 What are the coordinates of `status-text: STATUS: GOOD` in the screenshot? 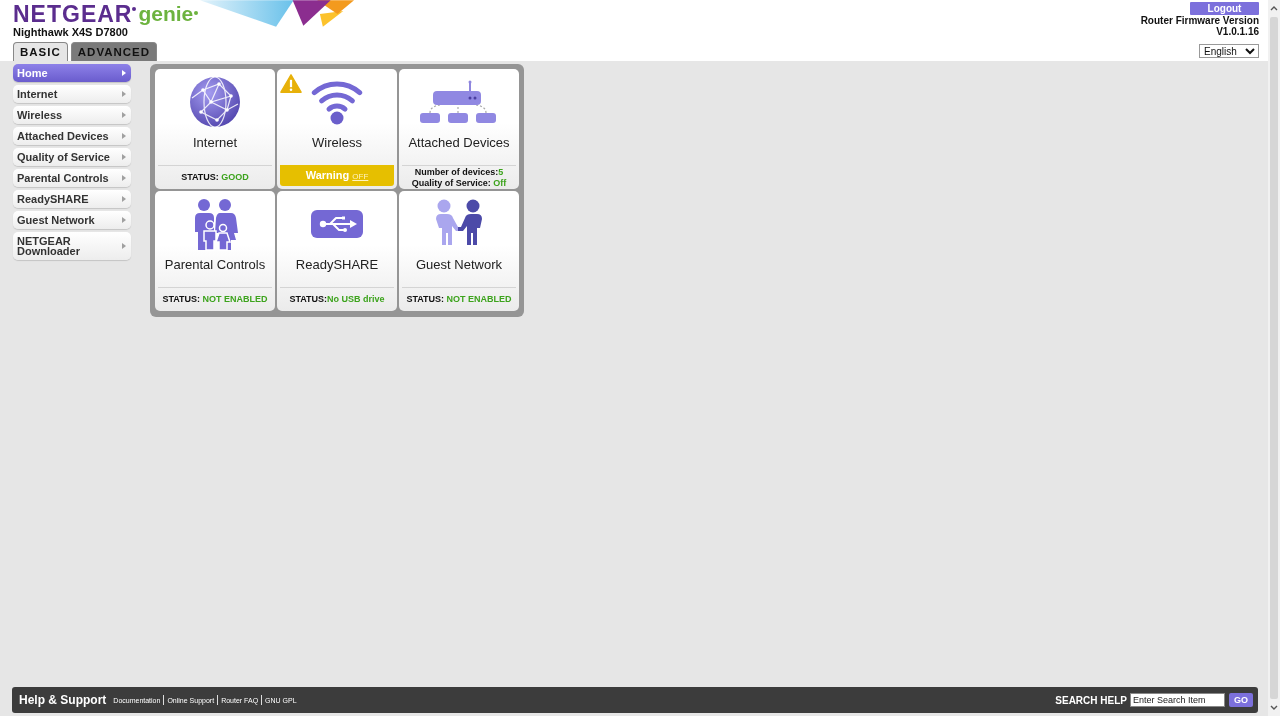 It's located at (215, 177).